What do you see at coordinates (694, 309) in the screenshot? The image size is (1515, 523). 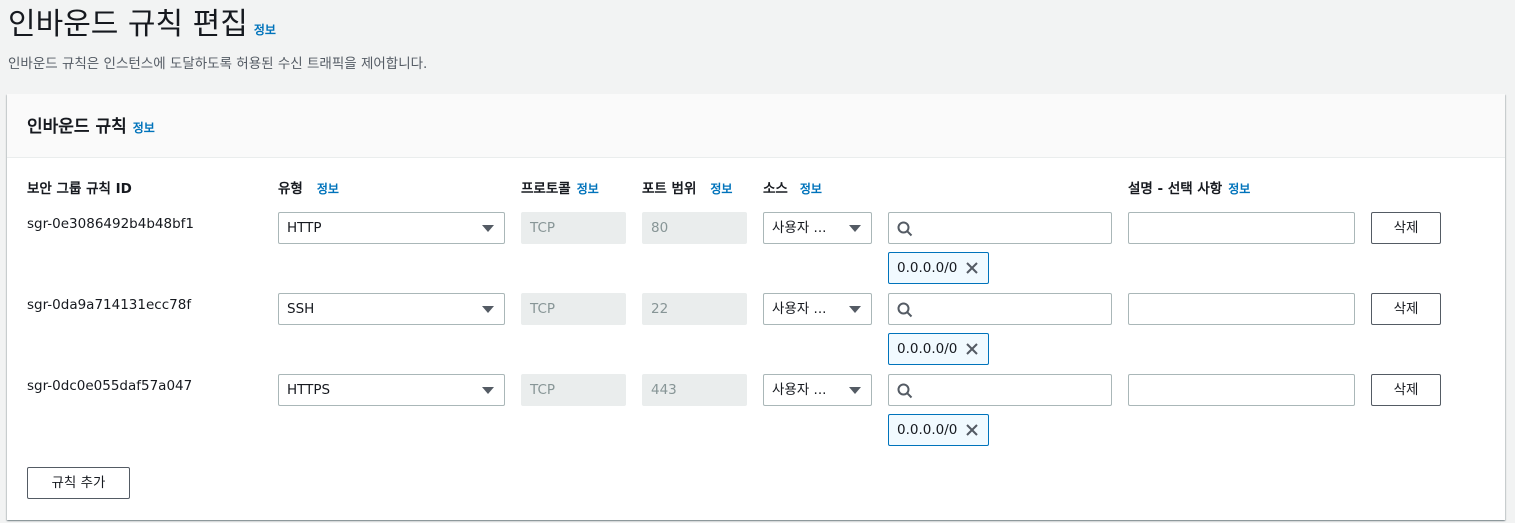 I see `port-range-field: 22` at bounding box center [694, 309].